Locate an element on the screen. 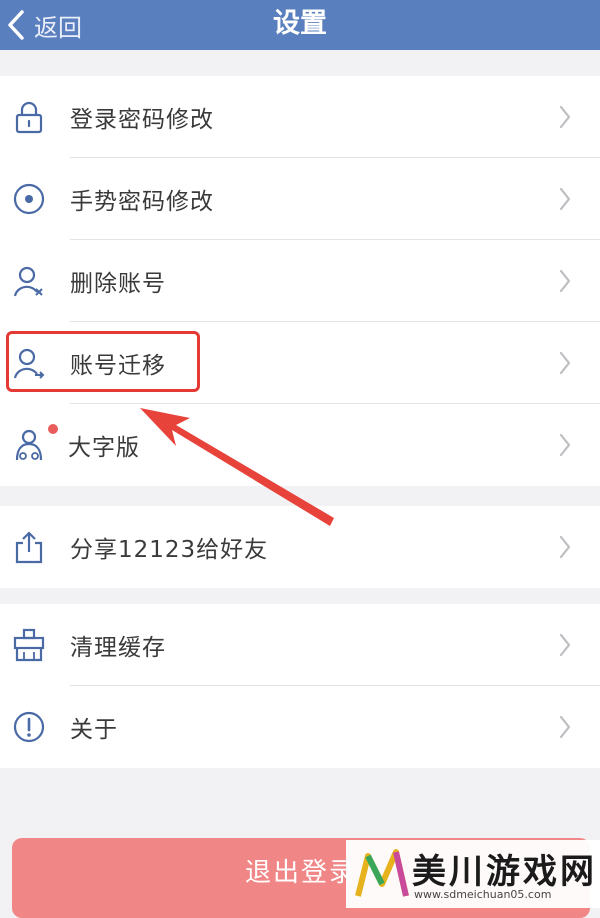  settings-item-clear-cache: 清理缓存 is located at coordinates (300, 645).